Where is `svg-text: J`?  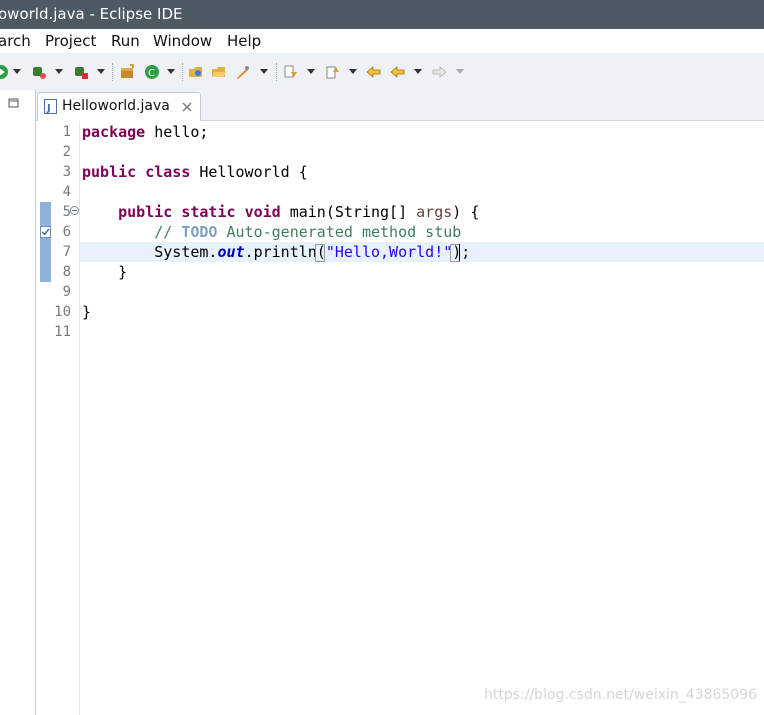 svg-text: J is located at coordinates (48, 108).